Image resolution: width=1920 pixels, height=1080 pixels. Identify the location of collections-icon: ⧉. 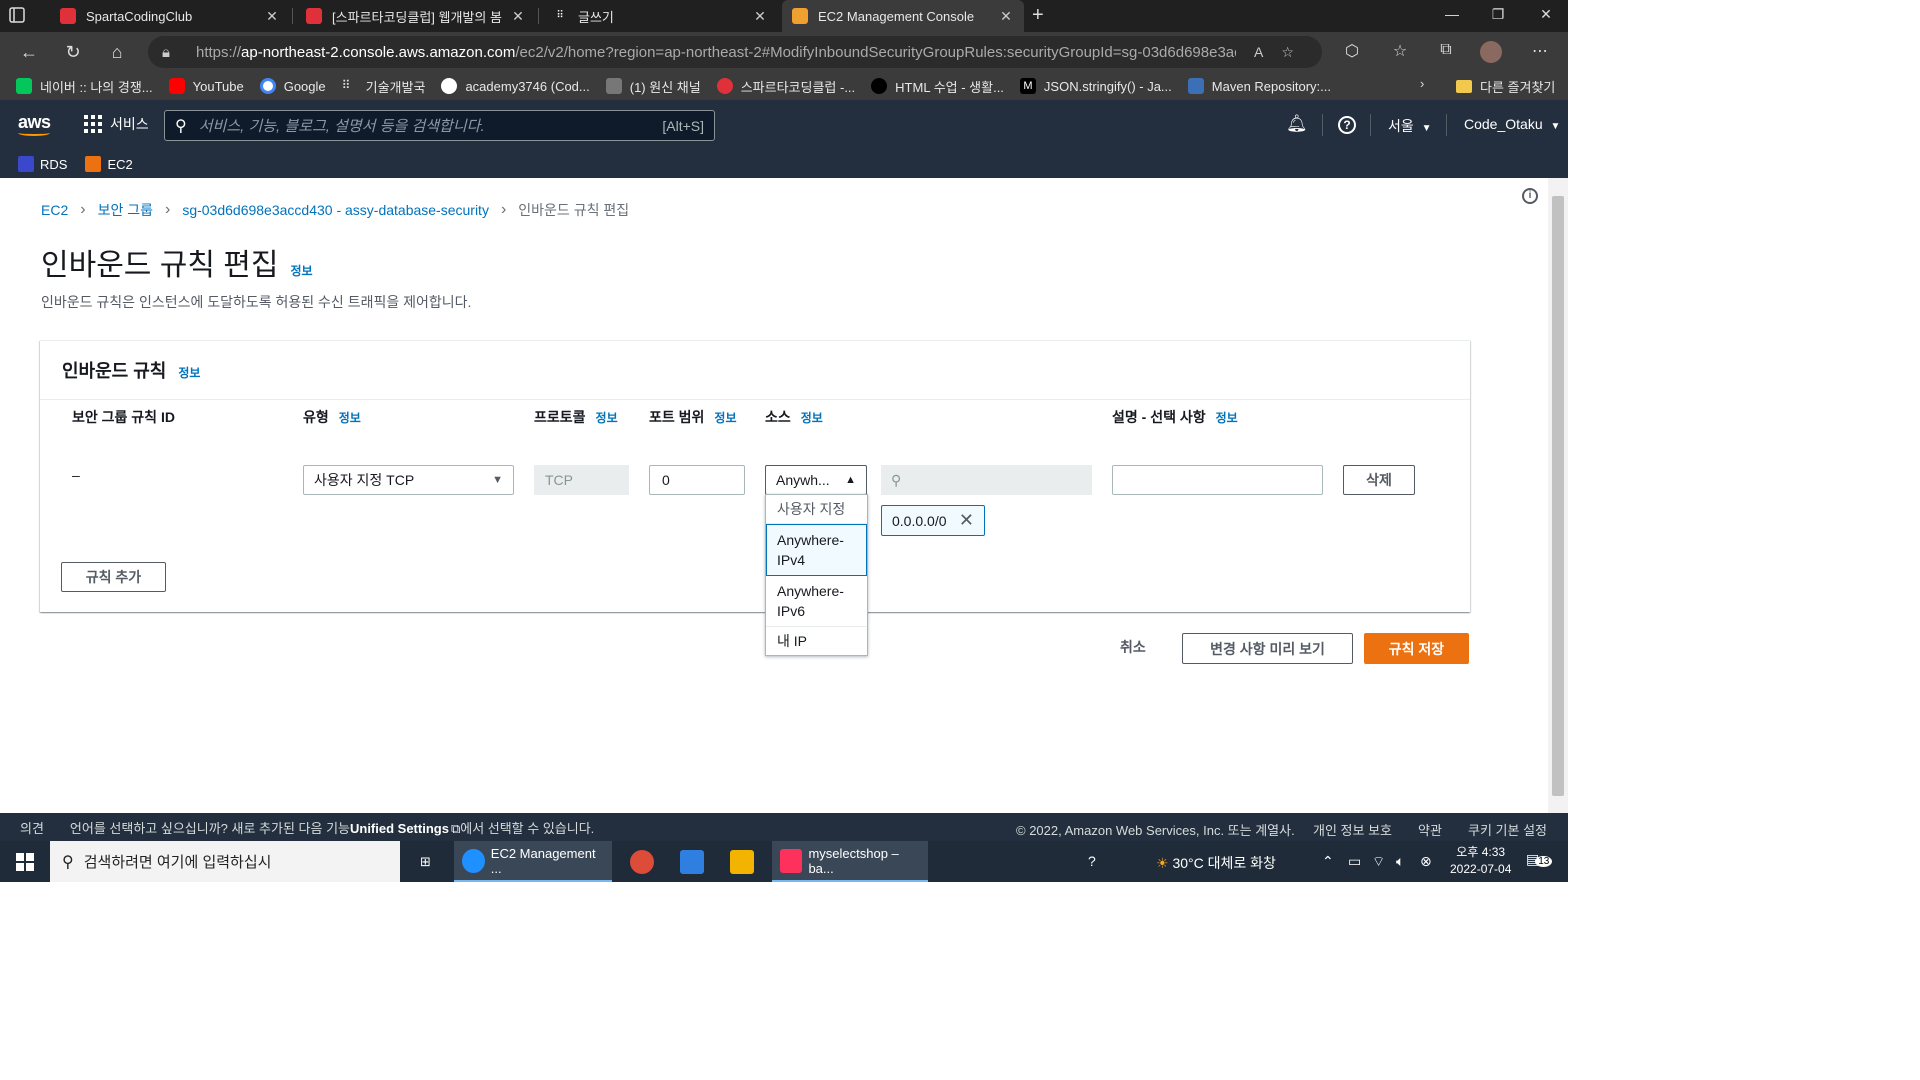
(1446, 52).